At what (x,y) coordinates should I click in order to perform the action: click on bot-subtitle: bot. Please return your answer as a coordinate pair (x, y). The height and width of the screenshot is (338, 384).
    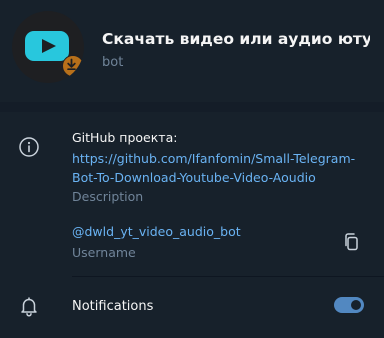
    Looking at the image, I should click on (113, 62).